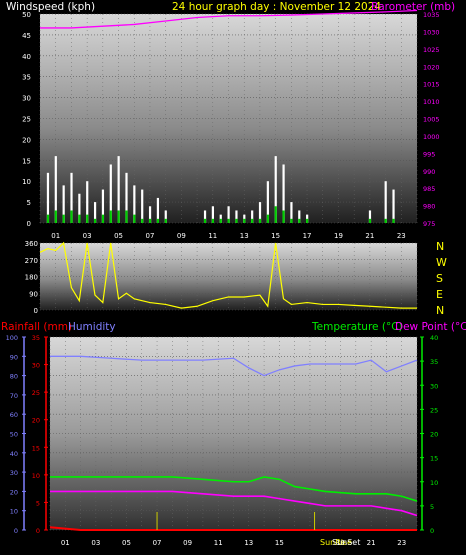 This screenshot has height=555, width=466. I want to click on barometer-tick-label: 1020, so click(431, 67).